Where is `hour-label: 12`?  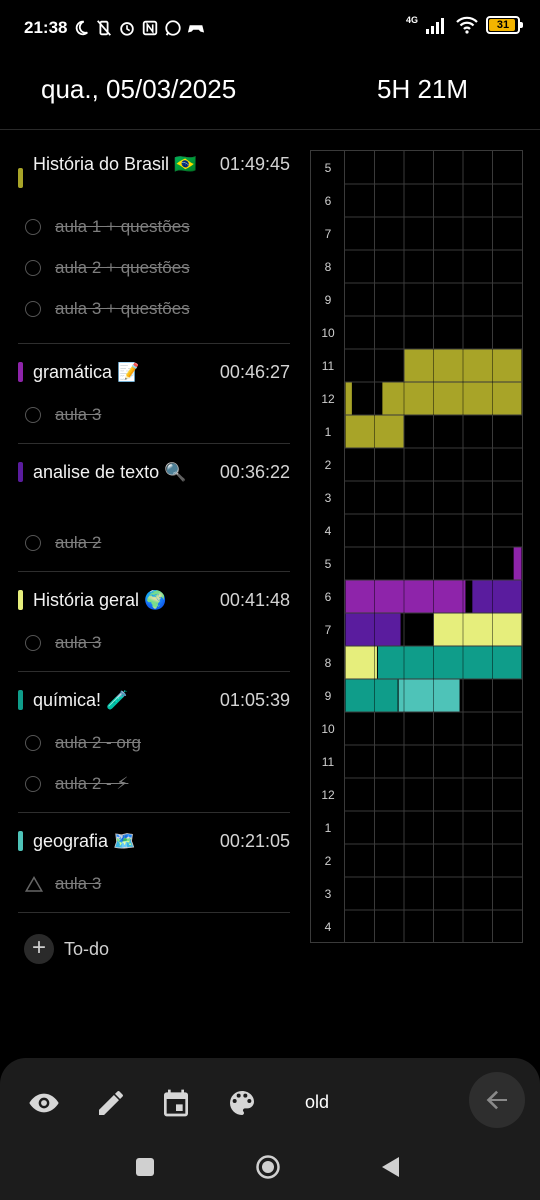
hour-label: 12 is located at coordinates (328, 399).